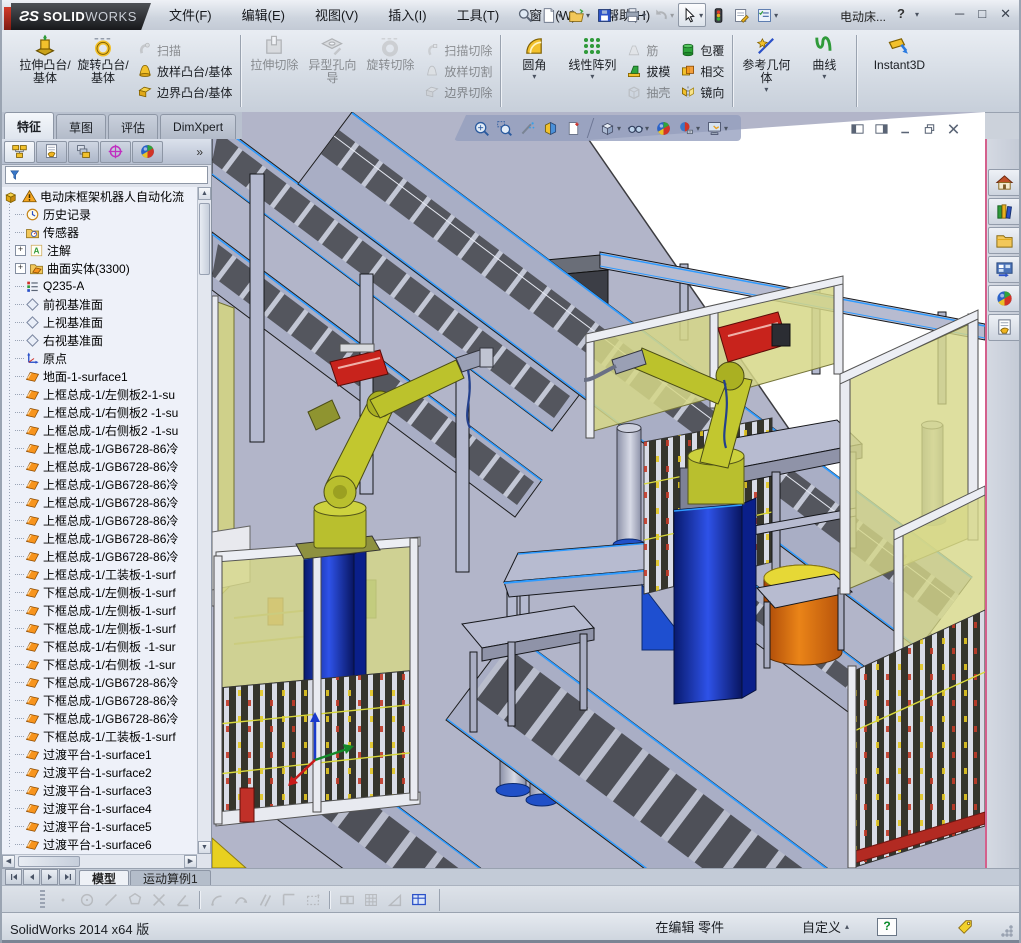  What do you see at coordinates (104, 878) in the screenshot?
I see `tab-model: 模型` at bounding box center [104, 878].